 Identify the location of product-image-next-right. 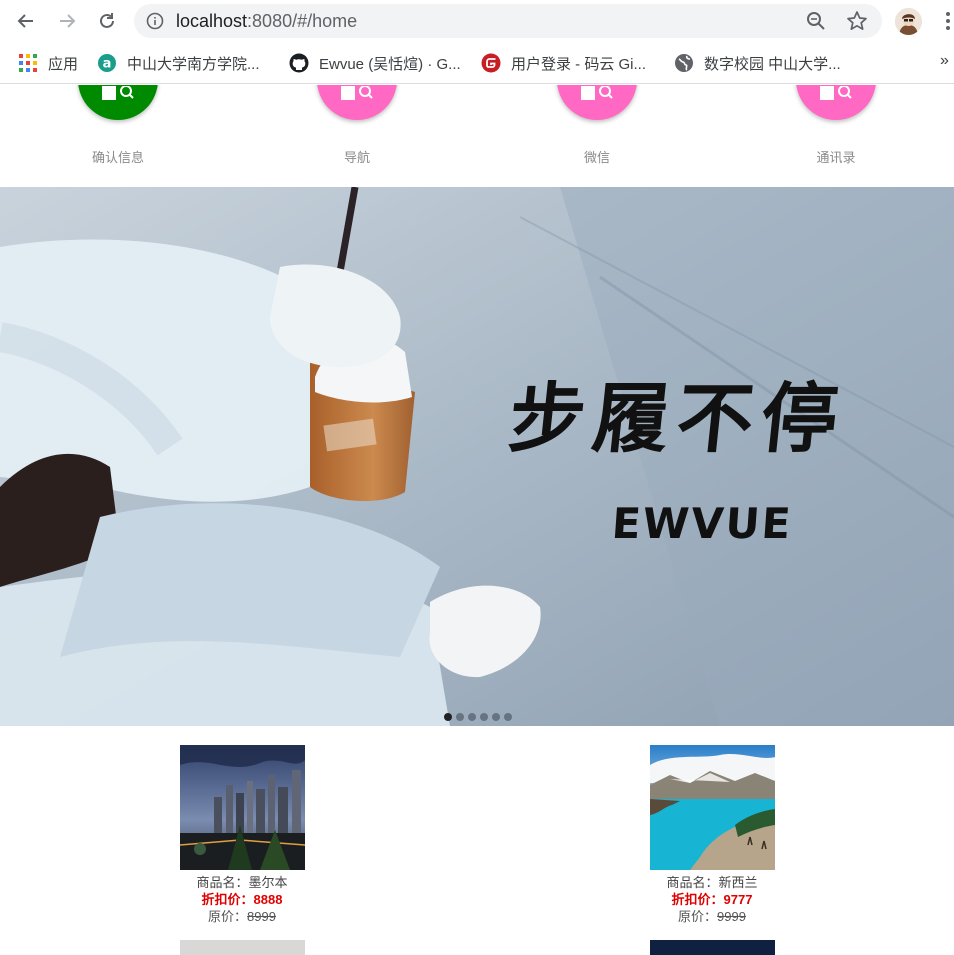
(712, 947).